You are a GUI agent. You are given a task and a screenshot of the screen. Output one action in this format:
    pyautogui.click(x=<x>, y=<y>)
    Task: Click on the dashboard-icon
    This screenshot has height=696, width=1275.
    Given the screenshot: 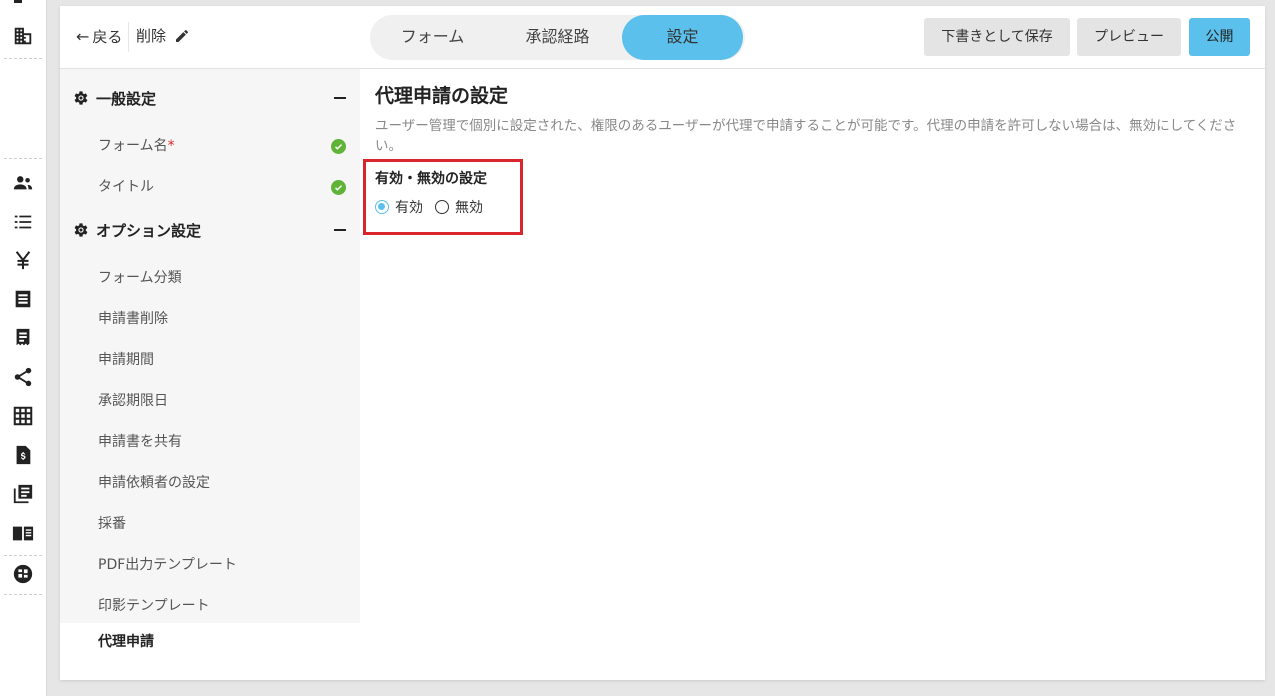 What is the action you would take?
    pyautogui.click(x=23, y=574)
    